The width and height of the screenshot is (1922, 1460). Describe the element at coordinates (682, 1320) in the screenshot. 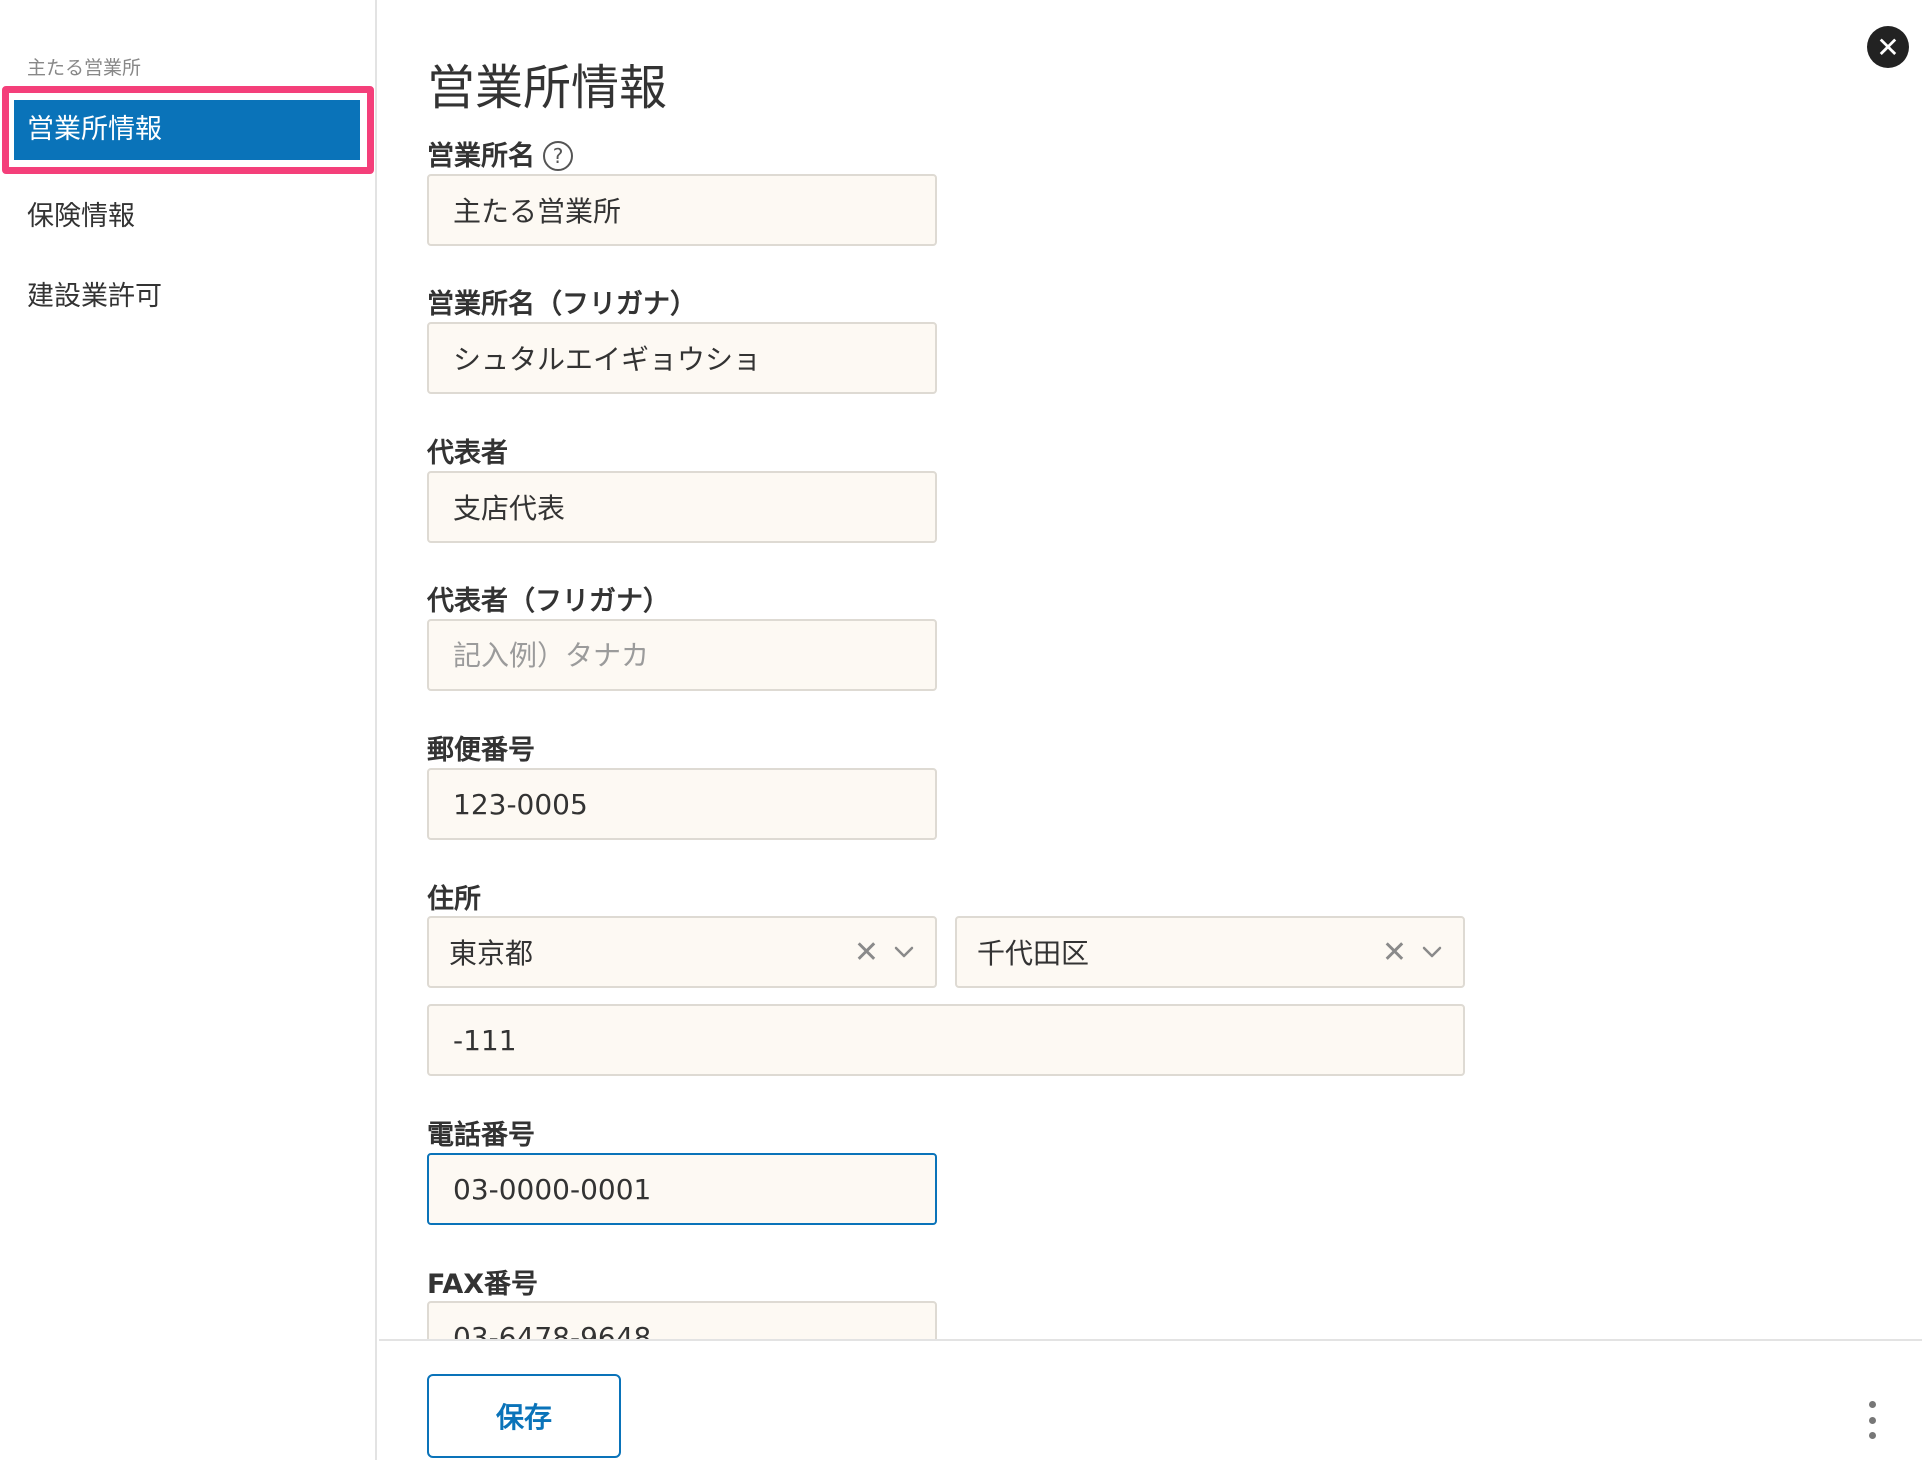

I see `fax-input` at that location.